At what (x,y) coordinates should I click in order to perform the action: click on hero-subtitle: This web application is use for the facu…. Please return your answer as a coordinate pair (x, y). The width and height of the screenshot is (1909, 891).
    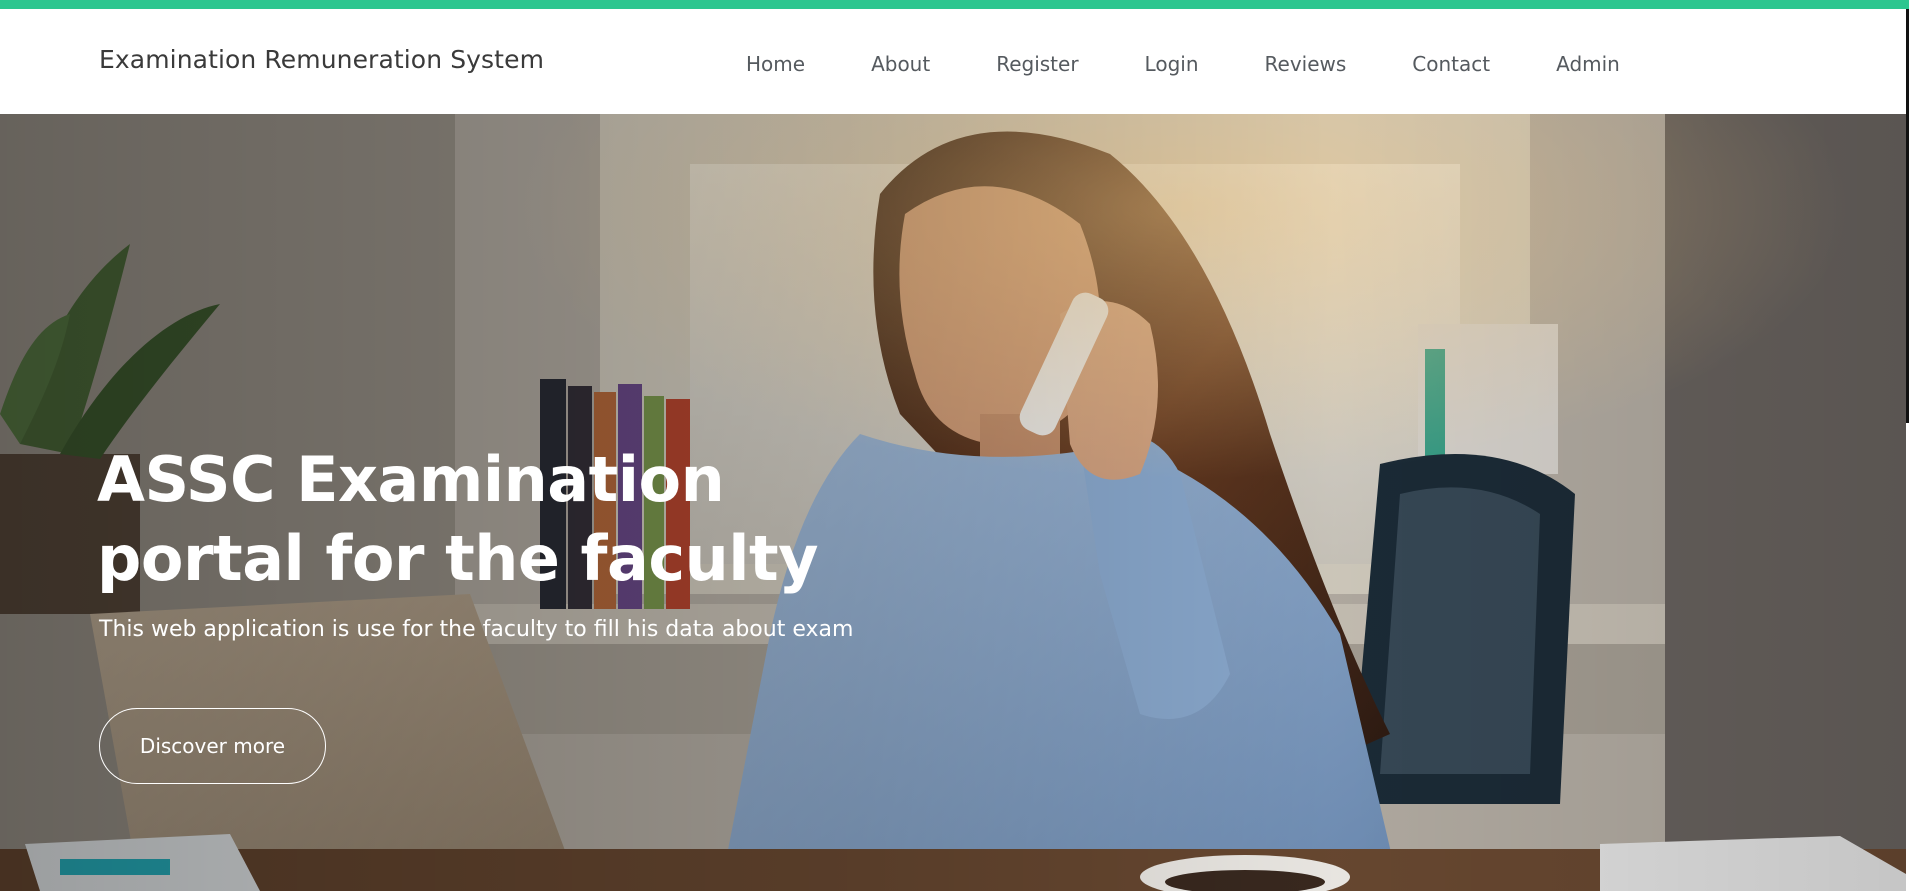
    Looking at the image, I should click on (476, 629).